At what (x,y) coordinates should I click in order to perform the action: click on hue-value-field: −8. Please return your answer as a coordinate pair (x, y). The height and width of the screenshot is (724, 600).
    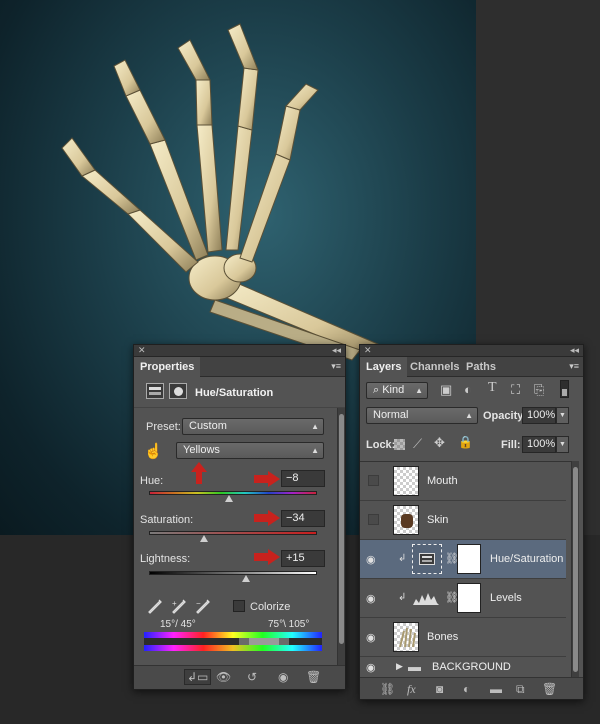
    Looking at the image, I should click on (303, 478).